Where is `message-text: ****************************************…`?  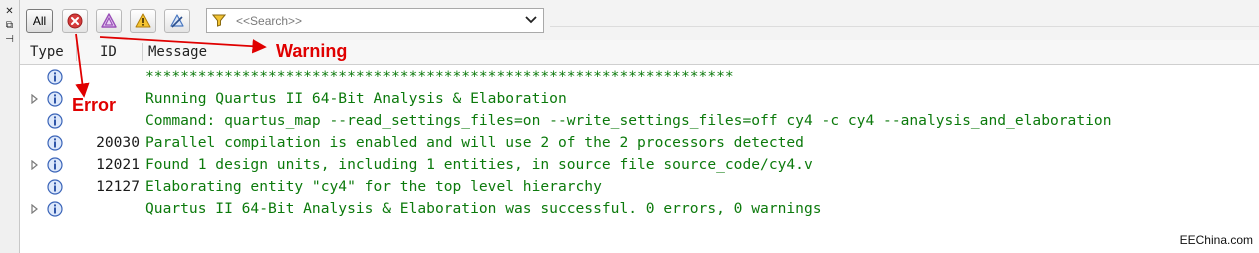 message-text: ****************************************… is located at coordinates (439, 76).